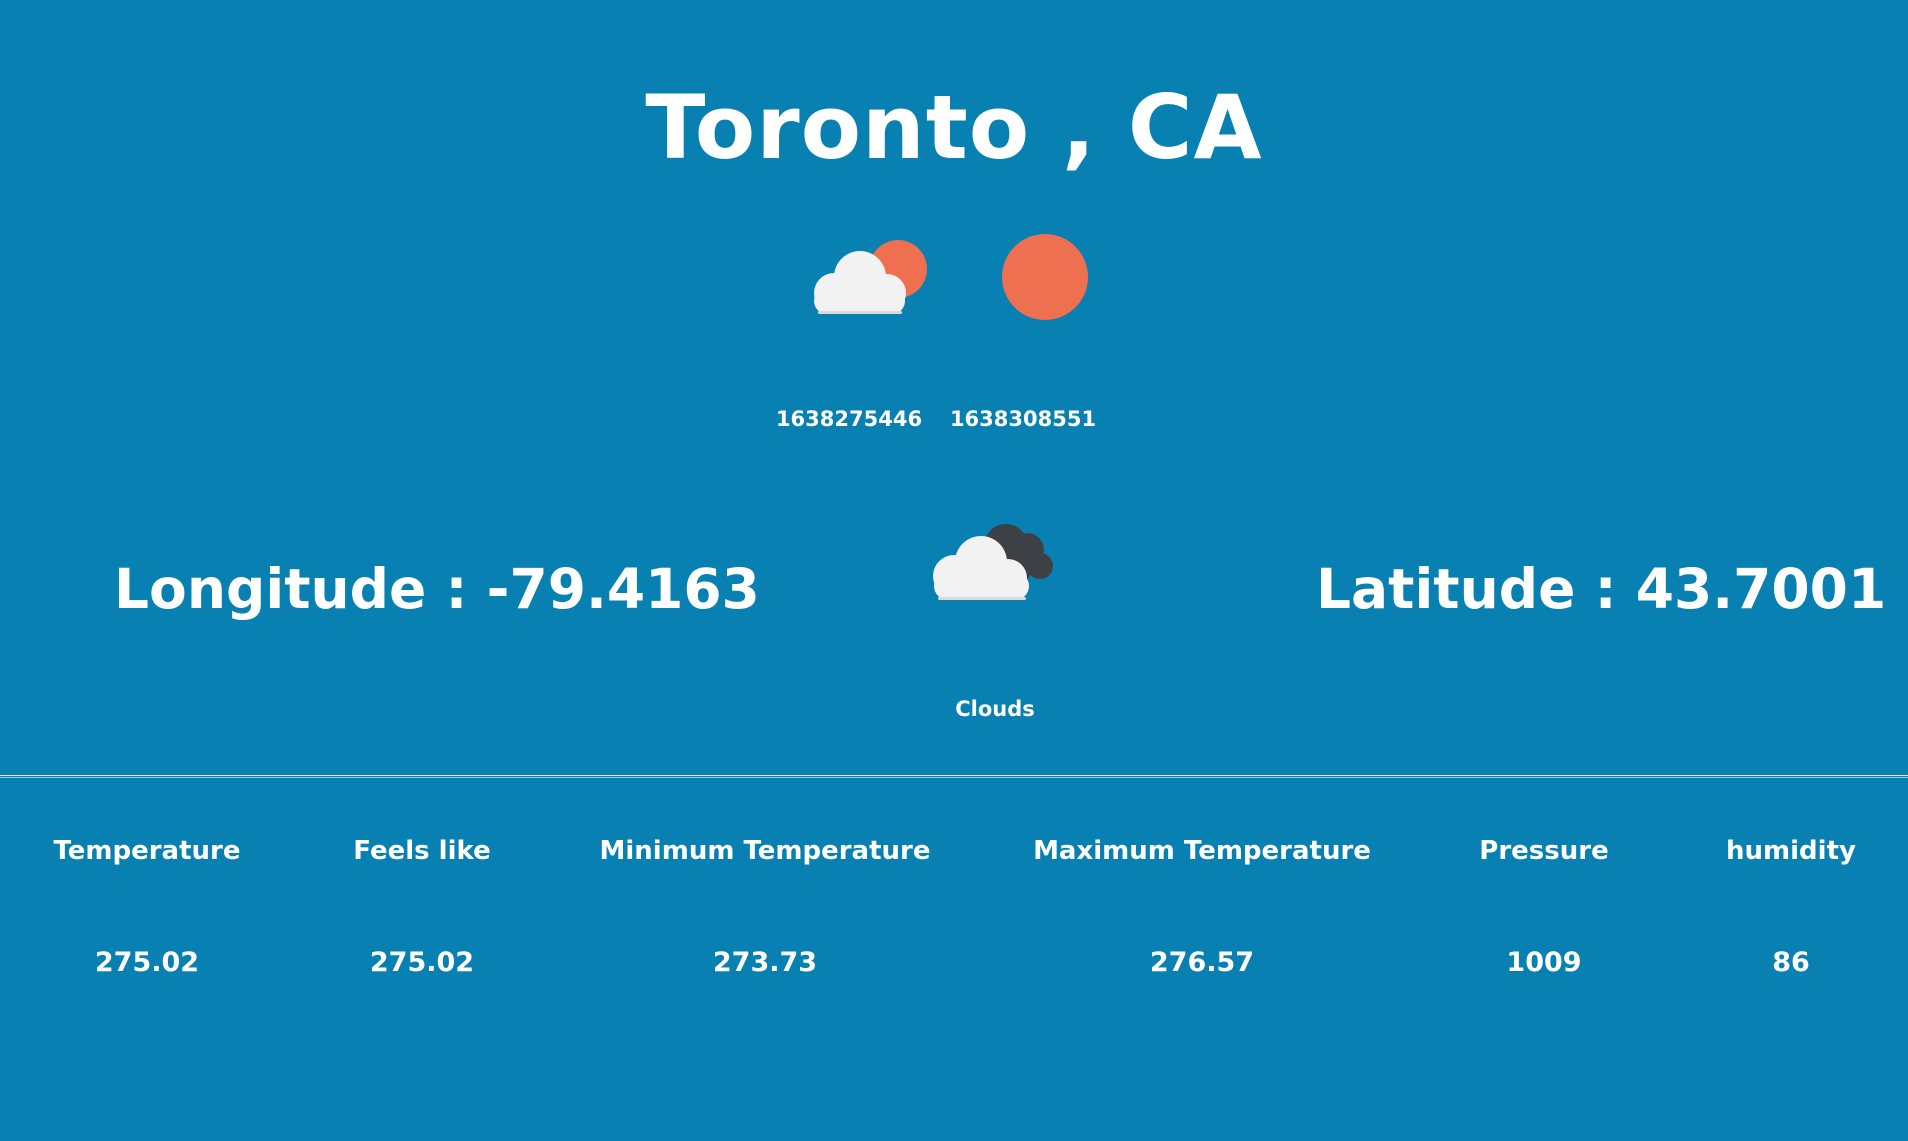  I want to click on stat-label: humidity, so click(1791, 851).